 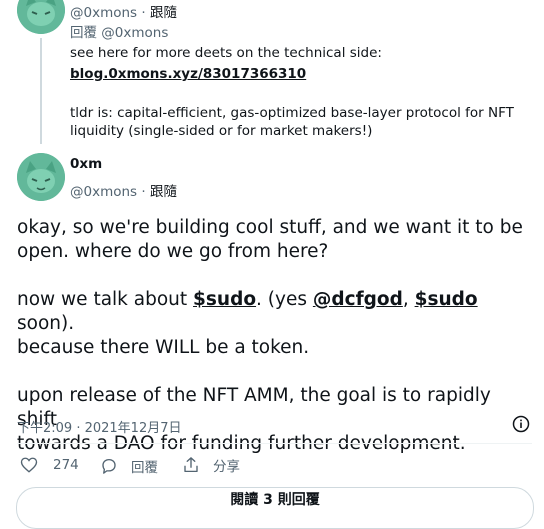 What do you see at coordinates (275, 500) in the screenshot?
I see `read-replies-label: 閱讀 3 則回覆` at bounding box center [275, 500].